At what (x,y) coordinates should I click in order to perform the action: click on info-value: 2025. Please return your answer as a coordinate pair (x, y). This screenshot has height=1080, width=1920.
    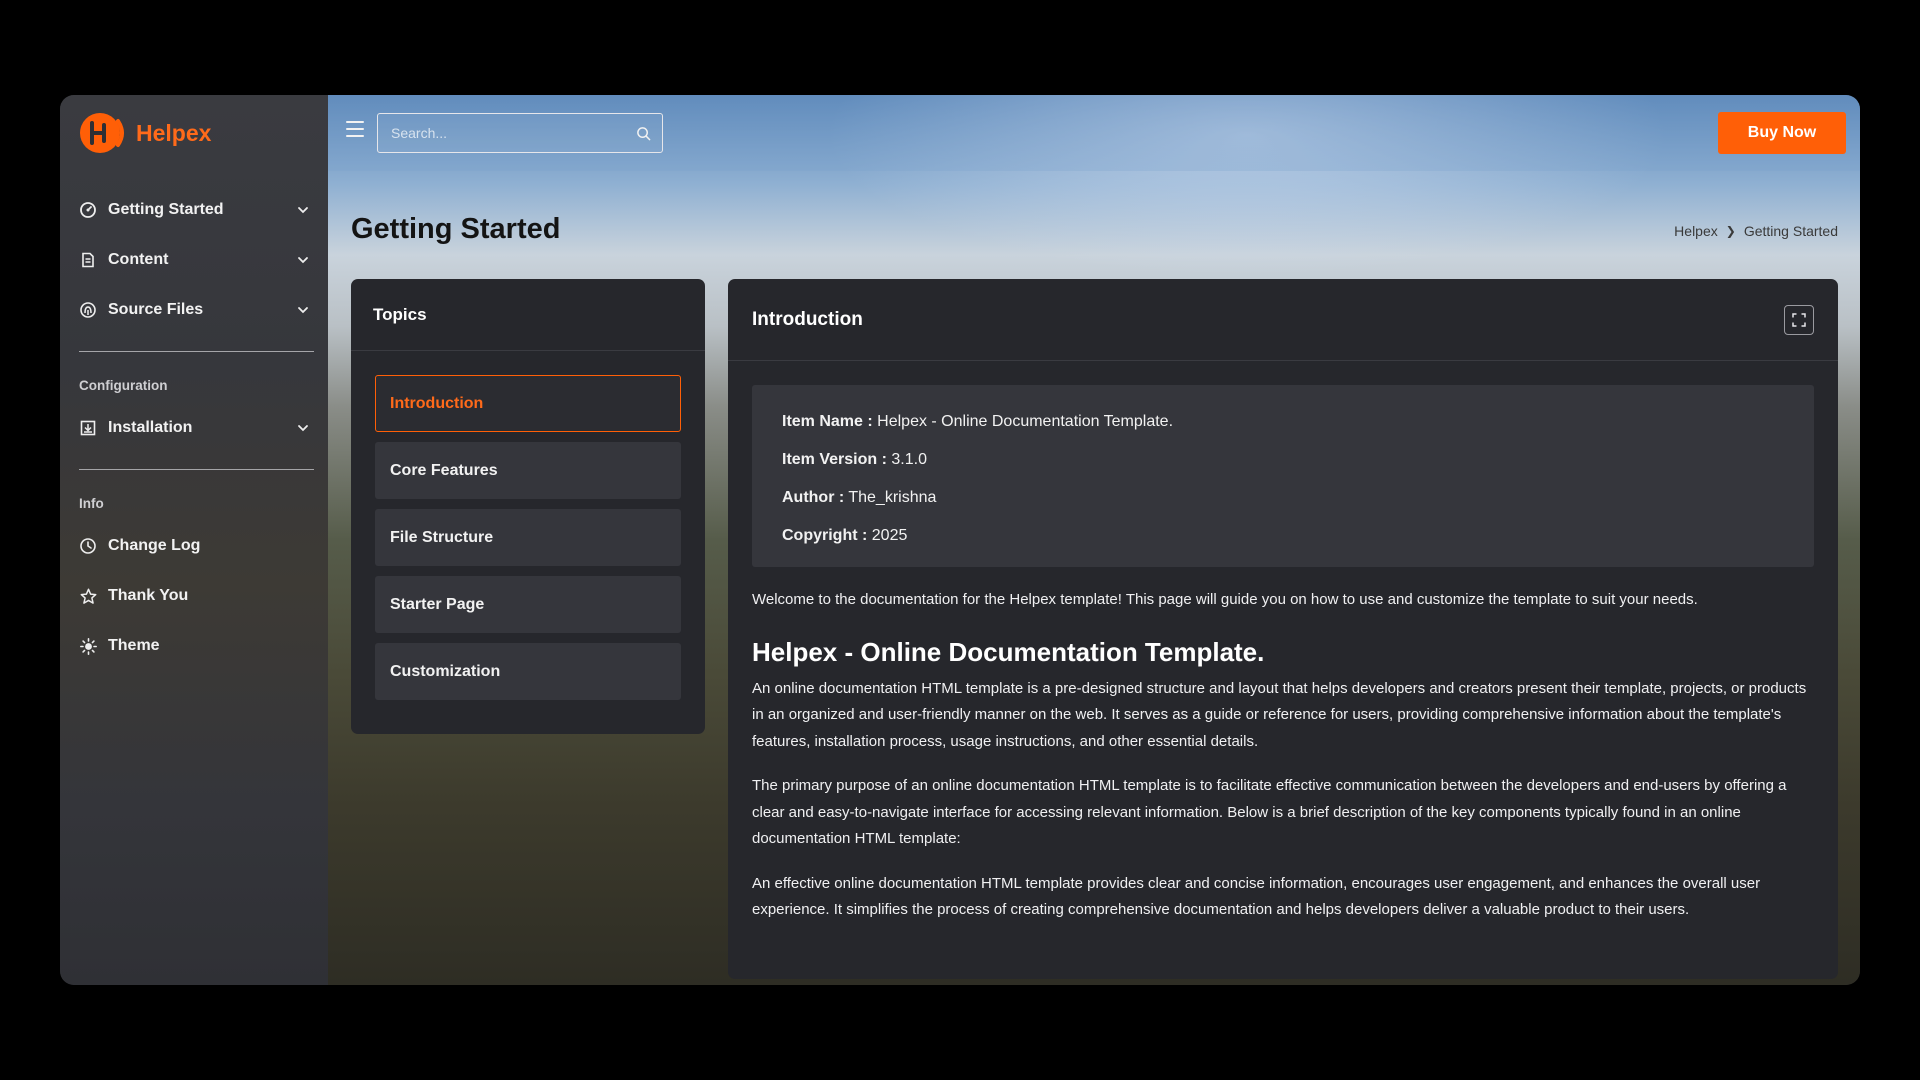
    Looking at the image, I should click on (889, 535).